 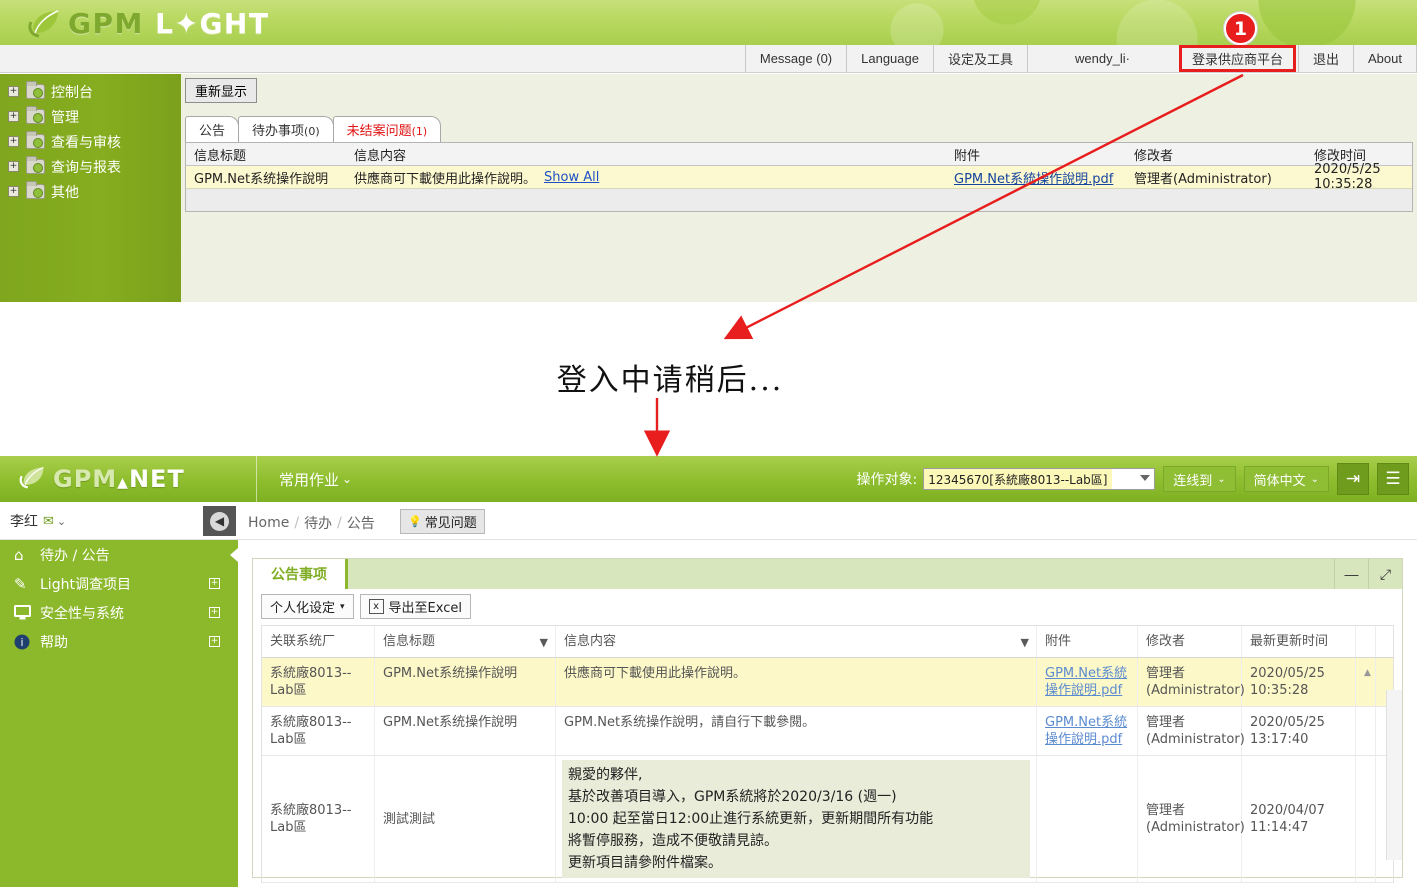 What do you see at coordinates (1394, 775) in the screenshot?
I see `grid-scrollbar` at bounding box center [1394, 775].